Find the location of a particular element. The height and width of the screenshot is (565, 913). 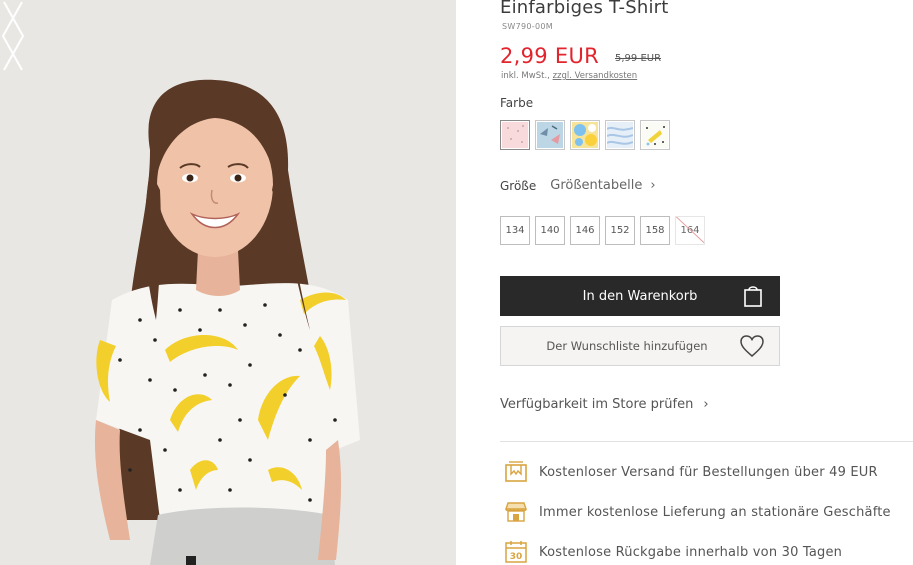

shipping-costs-link: zzgl. Versandkosten is located at coordinates (595, 76).